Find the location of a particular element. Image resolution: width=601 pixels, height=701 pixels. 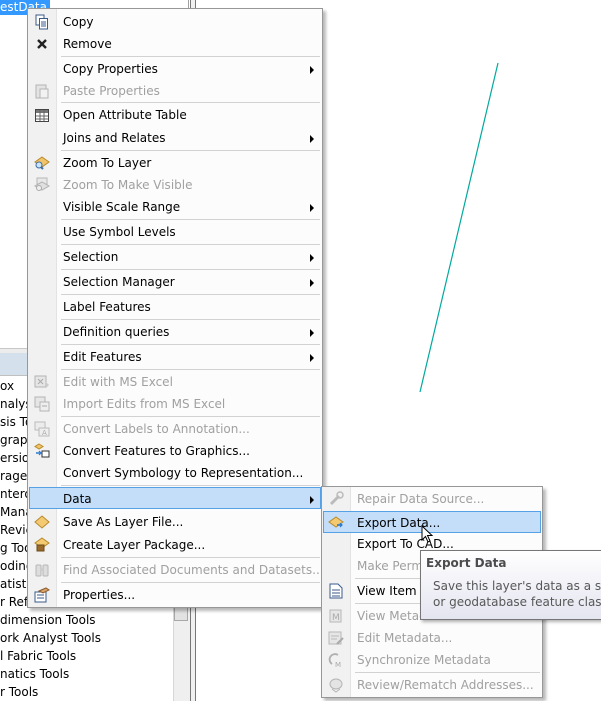

menu-item-import-edits-from-ms-excel: Import Edits from MS Excel is located at coordinates (175, 404).